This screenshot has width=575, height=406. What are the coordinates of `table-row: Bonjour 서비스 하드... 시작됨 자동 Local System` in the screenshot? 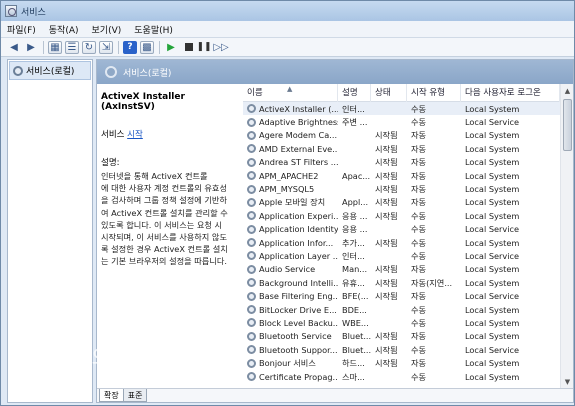 It's located at (401, 362).